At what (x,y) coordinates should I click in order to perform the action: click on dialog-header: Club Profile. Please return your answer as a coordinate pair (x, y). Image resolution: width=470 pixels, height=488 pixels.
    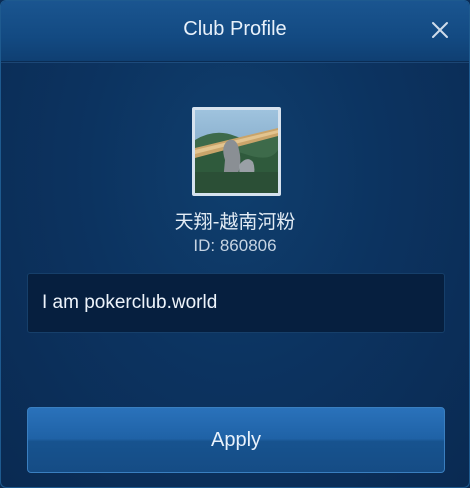
    Looking at the image, I should click on (235, 31).